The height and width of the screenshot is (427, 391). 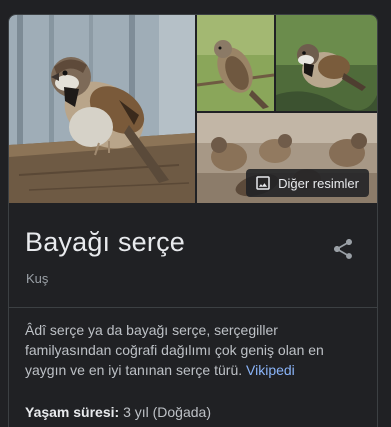 What do you see at coordinates (72, 412) in the screenshot?
I see `fact-label: Yaşam süresi:` at bounding box center [72, 412].